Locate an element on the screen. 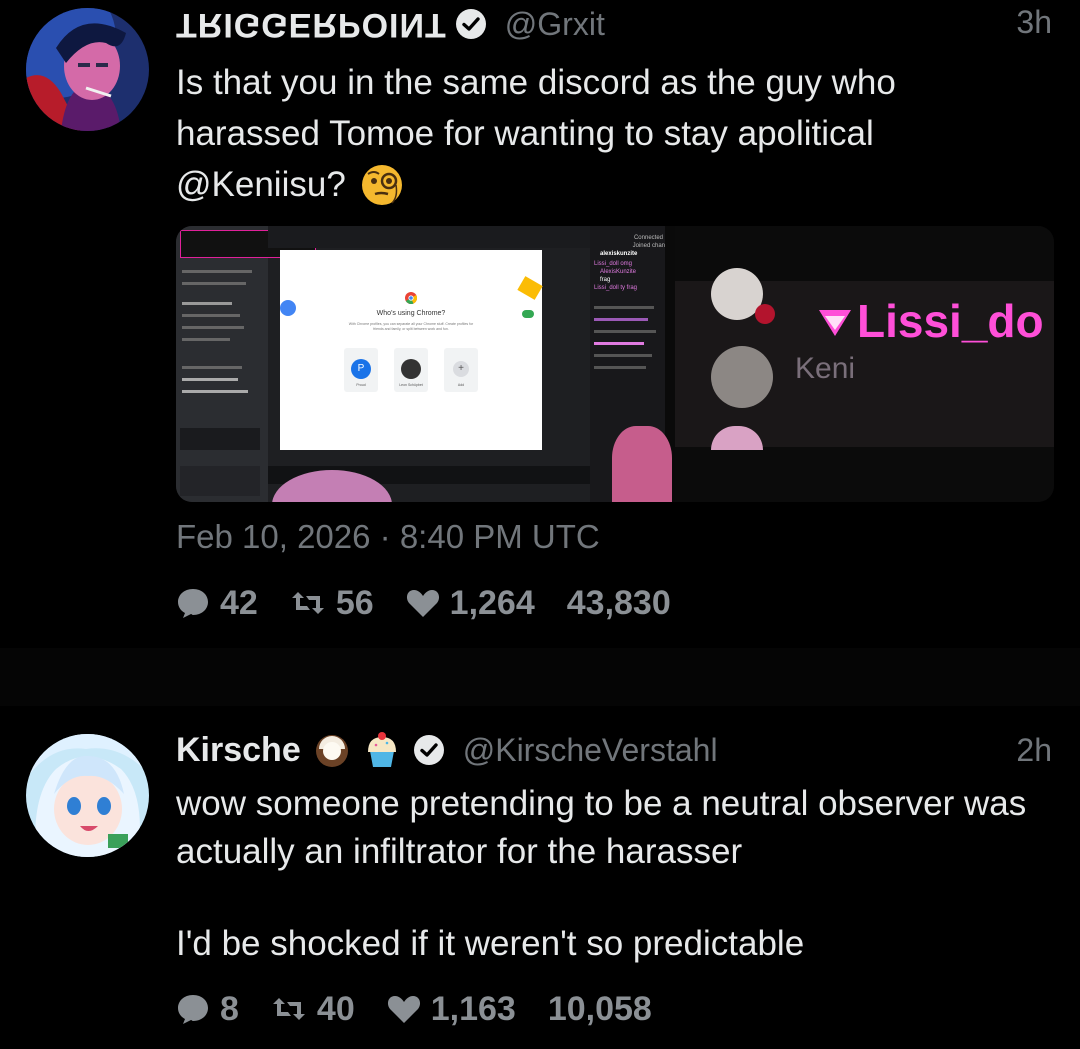  tweet-stats: 42 56 1,264 43,830 is located at coordinates (439, 603).